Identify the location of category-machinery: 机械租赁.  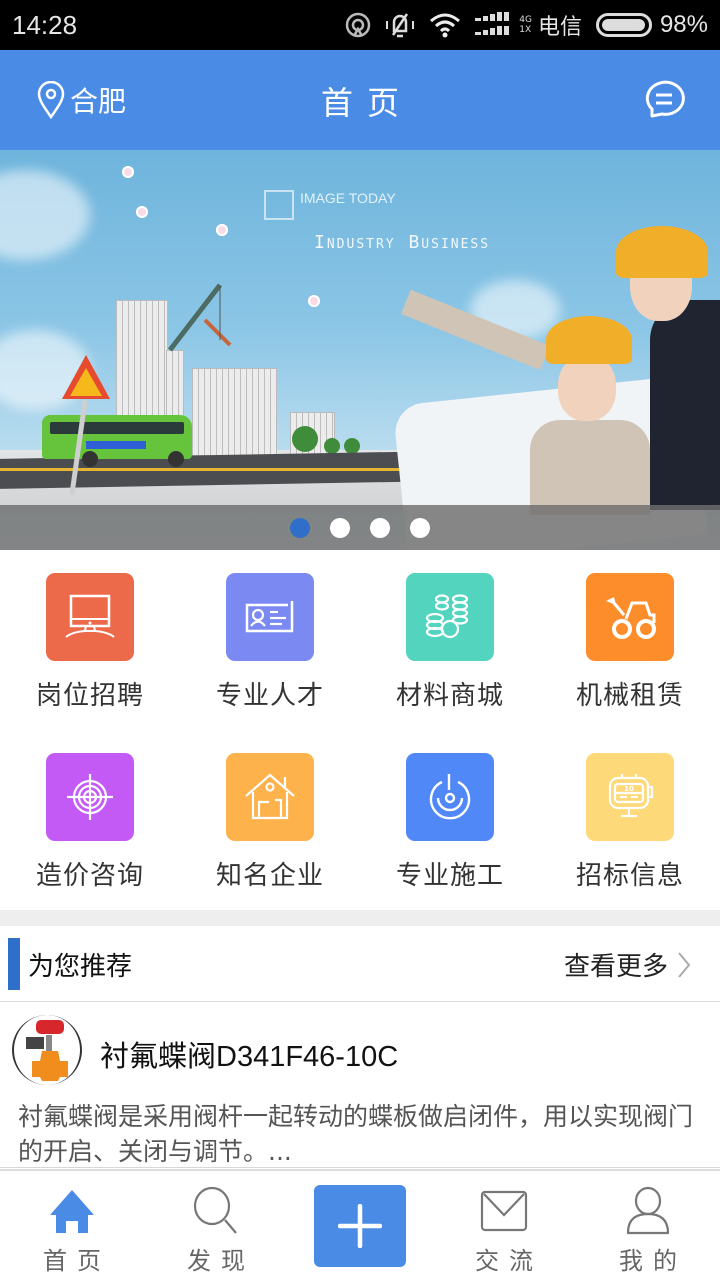
(630, 640).